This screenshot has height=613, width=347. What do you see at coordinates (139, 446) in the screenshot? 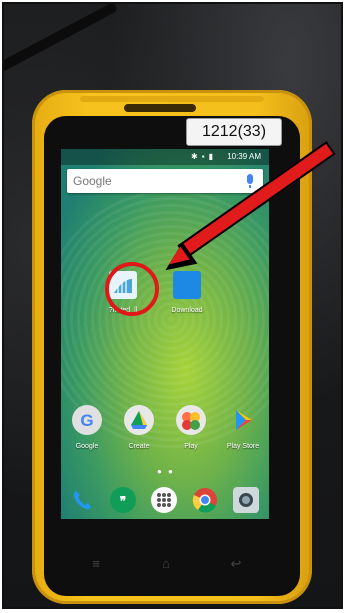
I see `row-app-label: Create` at bounding box center [139, 446].